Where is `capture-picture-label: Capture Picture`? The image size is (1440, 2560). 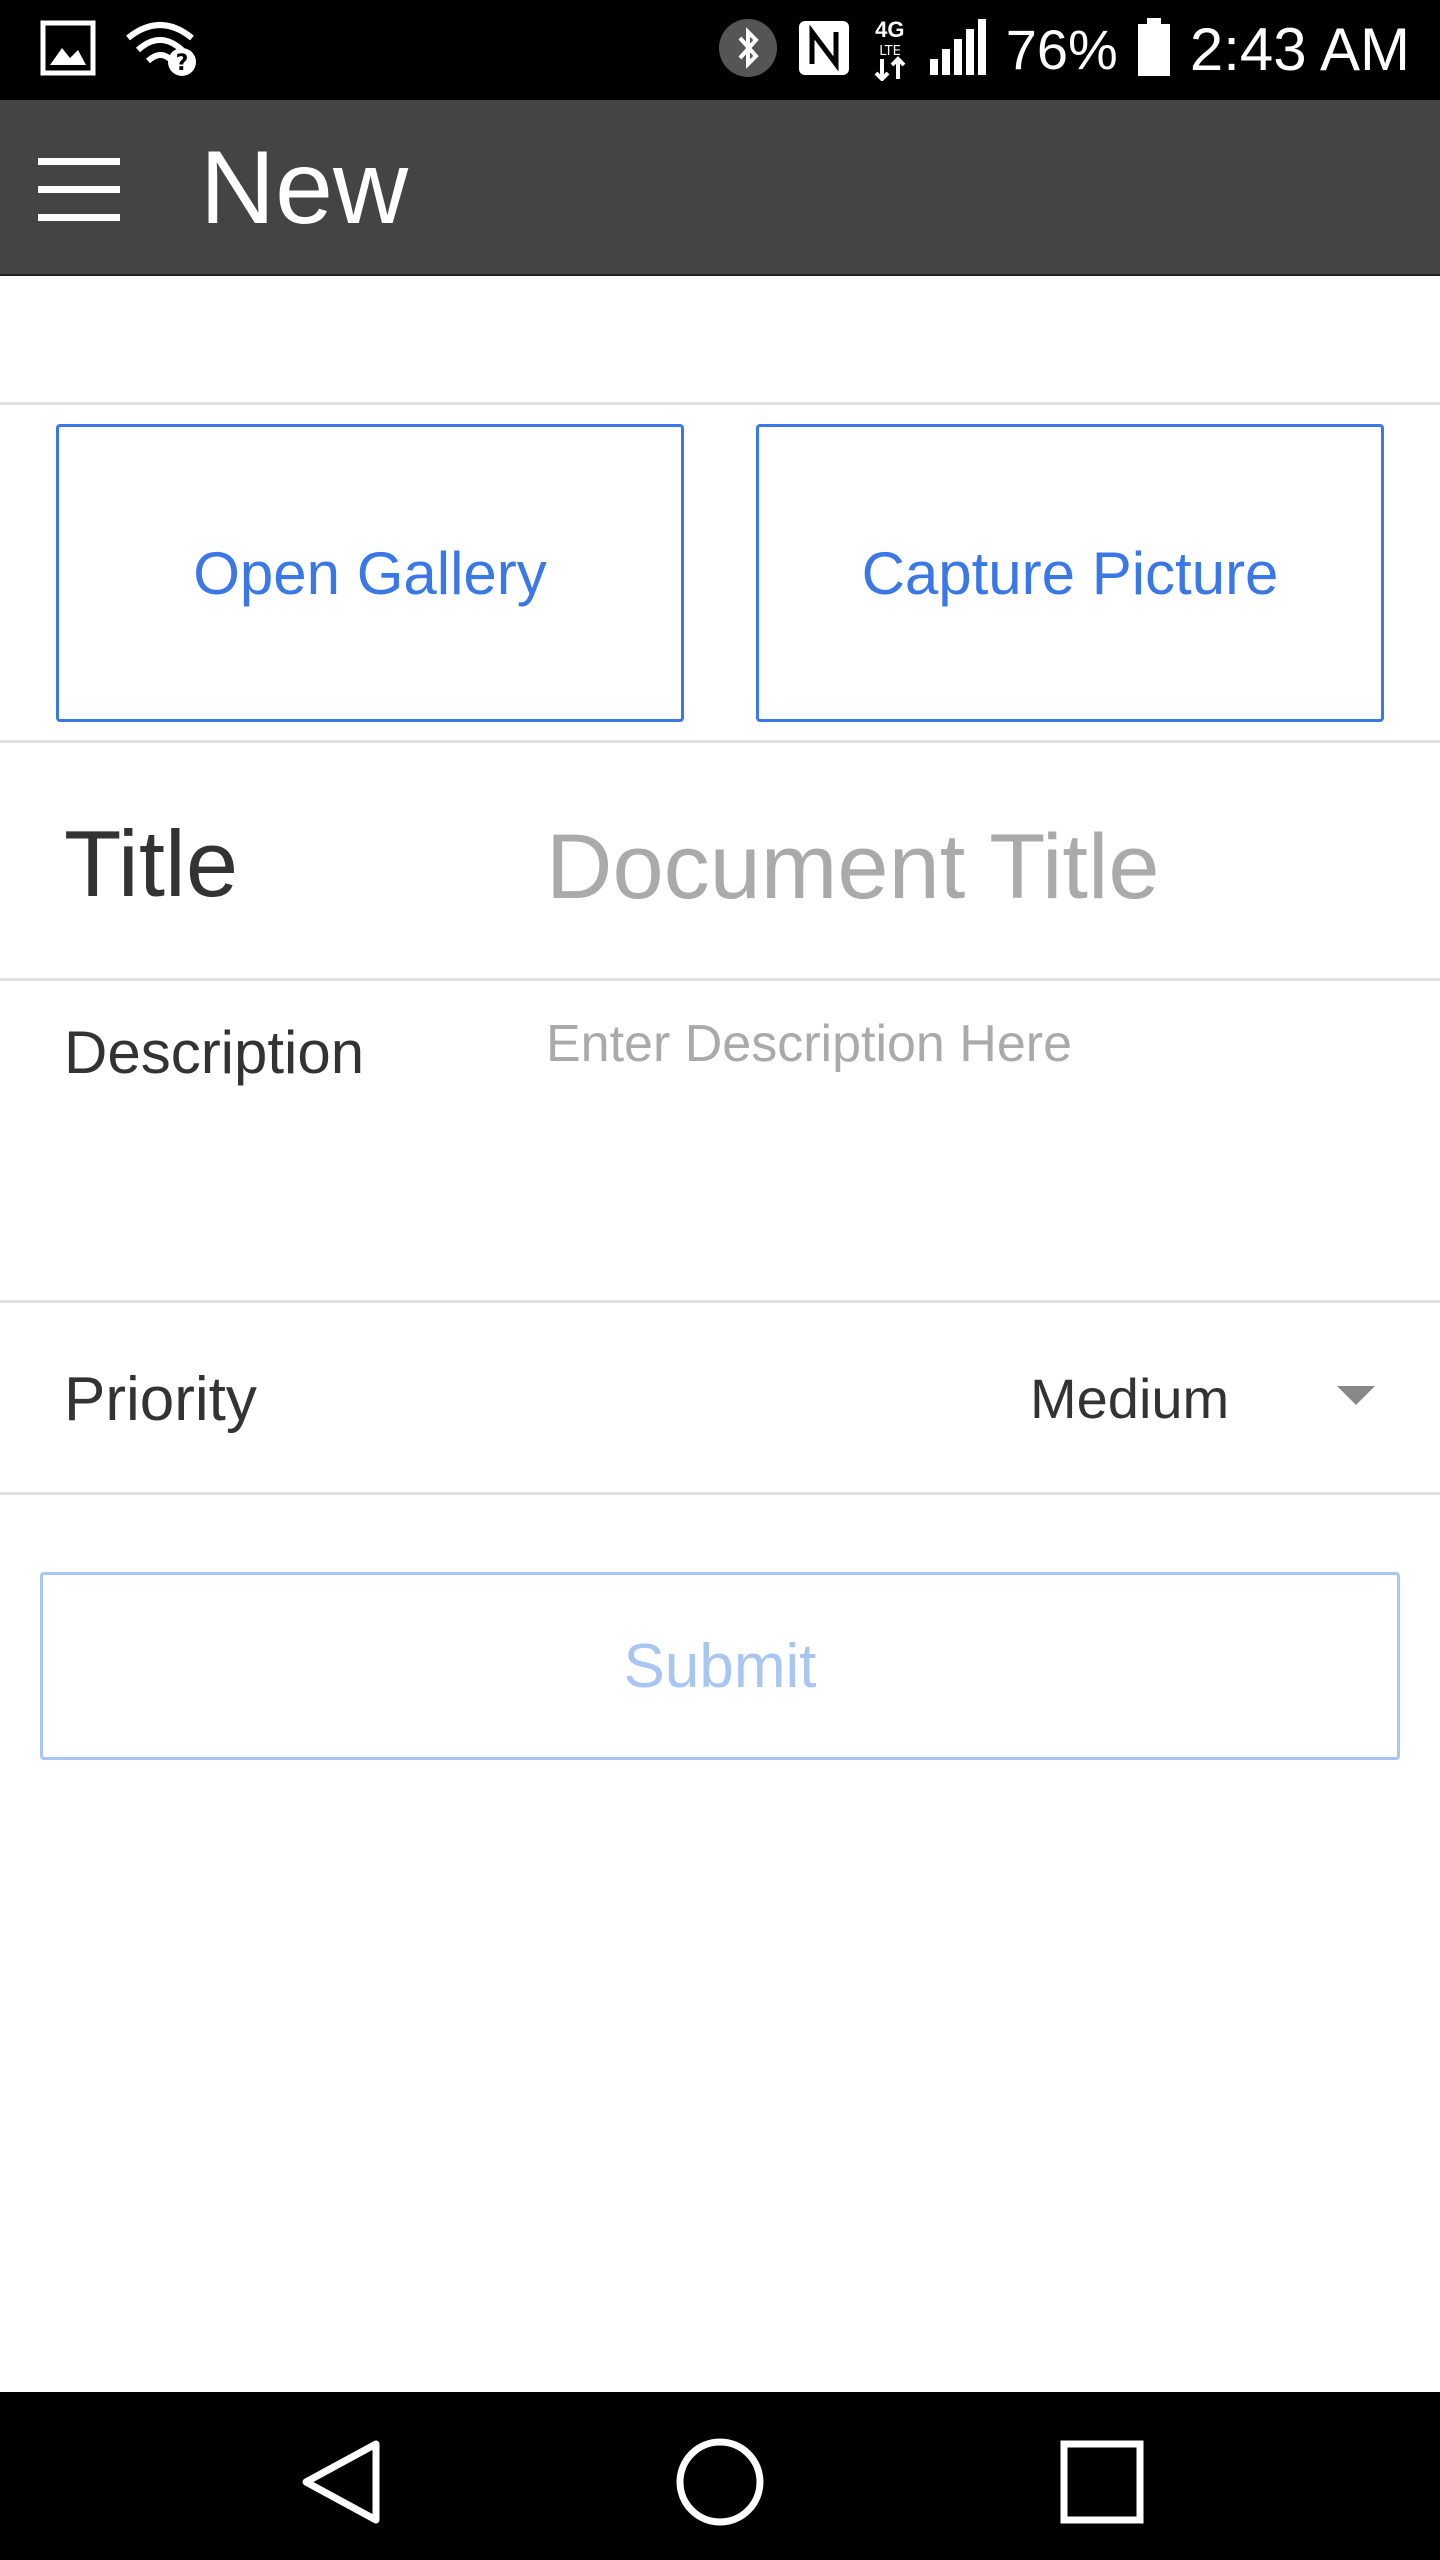
capture-picture-label: Capture Picture is located at coordinates (1070, 573).